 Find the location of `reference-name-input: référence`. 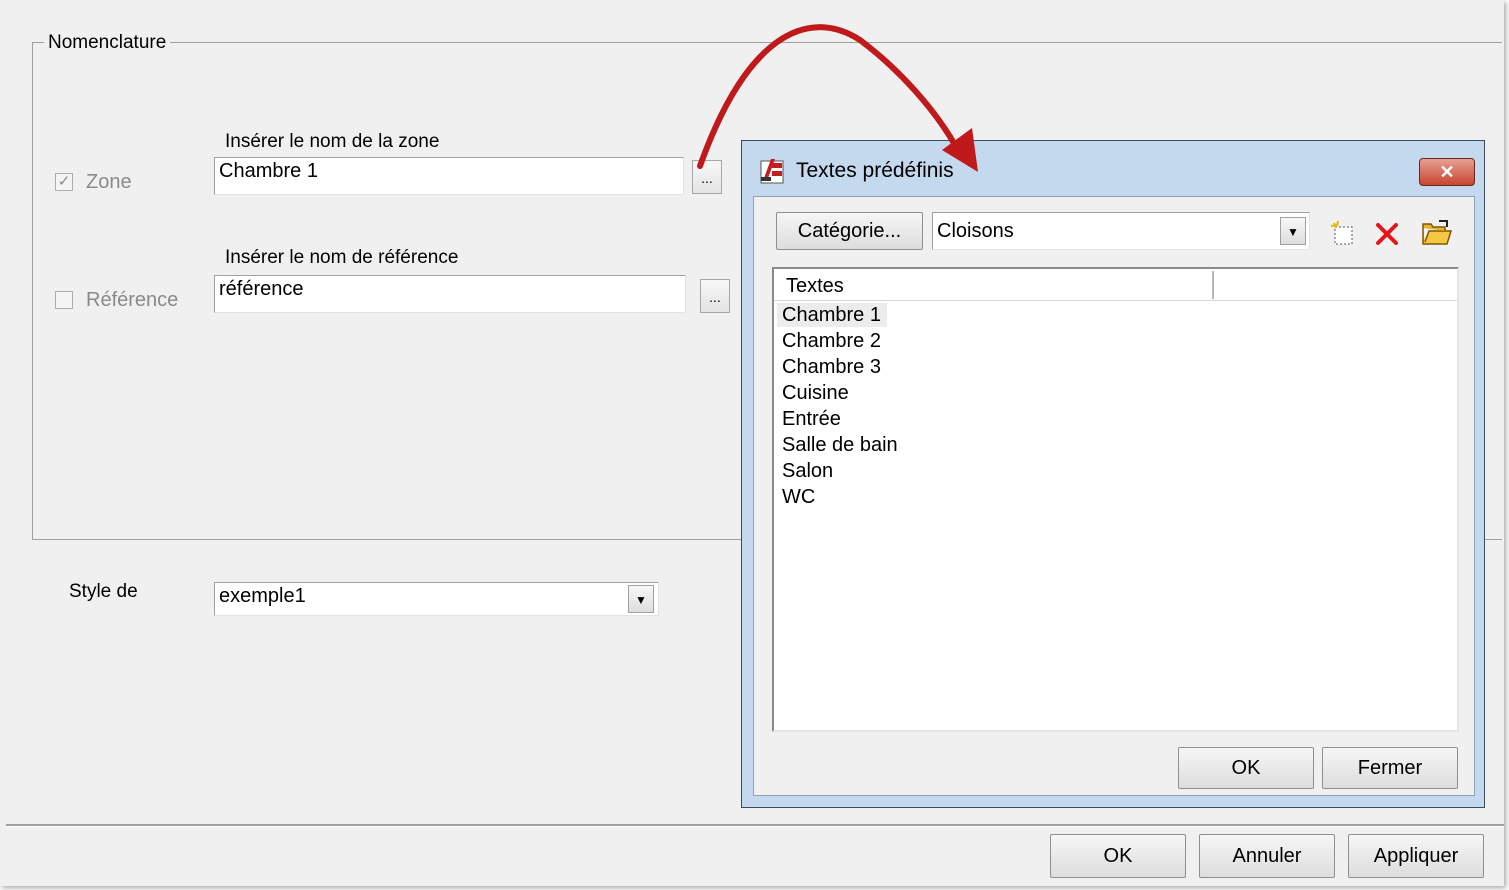

reference-name-input: référence is located at coordinates (450, 294).